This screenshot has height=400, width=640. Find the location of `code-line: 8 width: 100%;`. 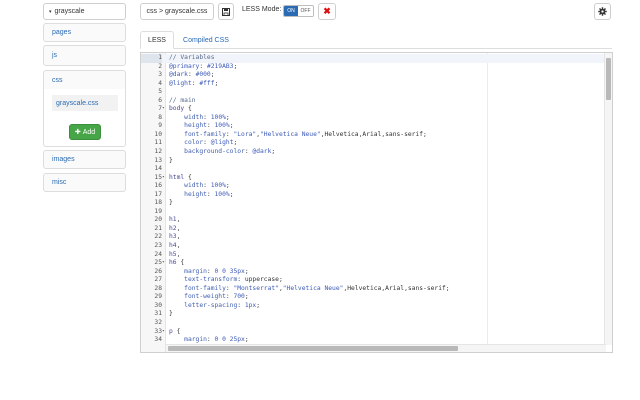

code-line: 8 width: 100%; is located at coordinates (376, 118).